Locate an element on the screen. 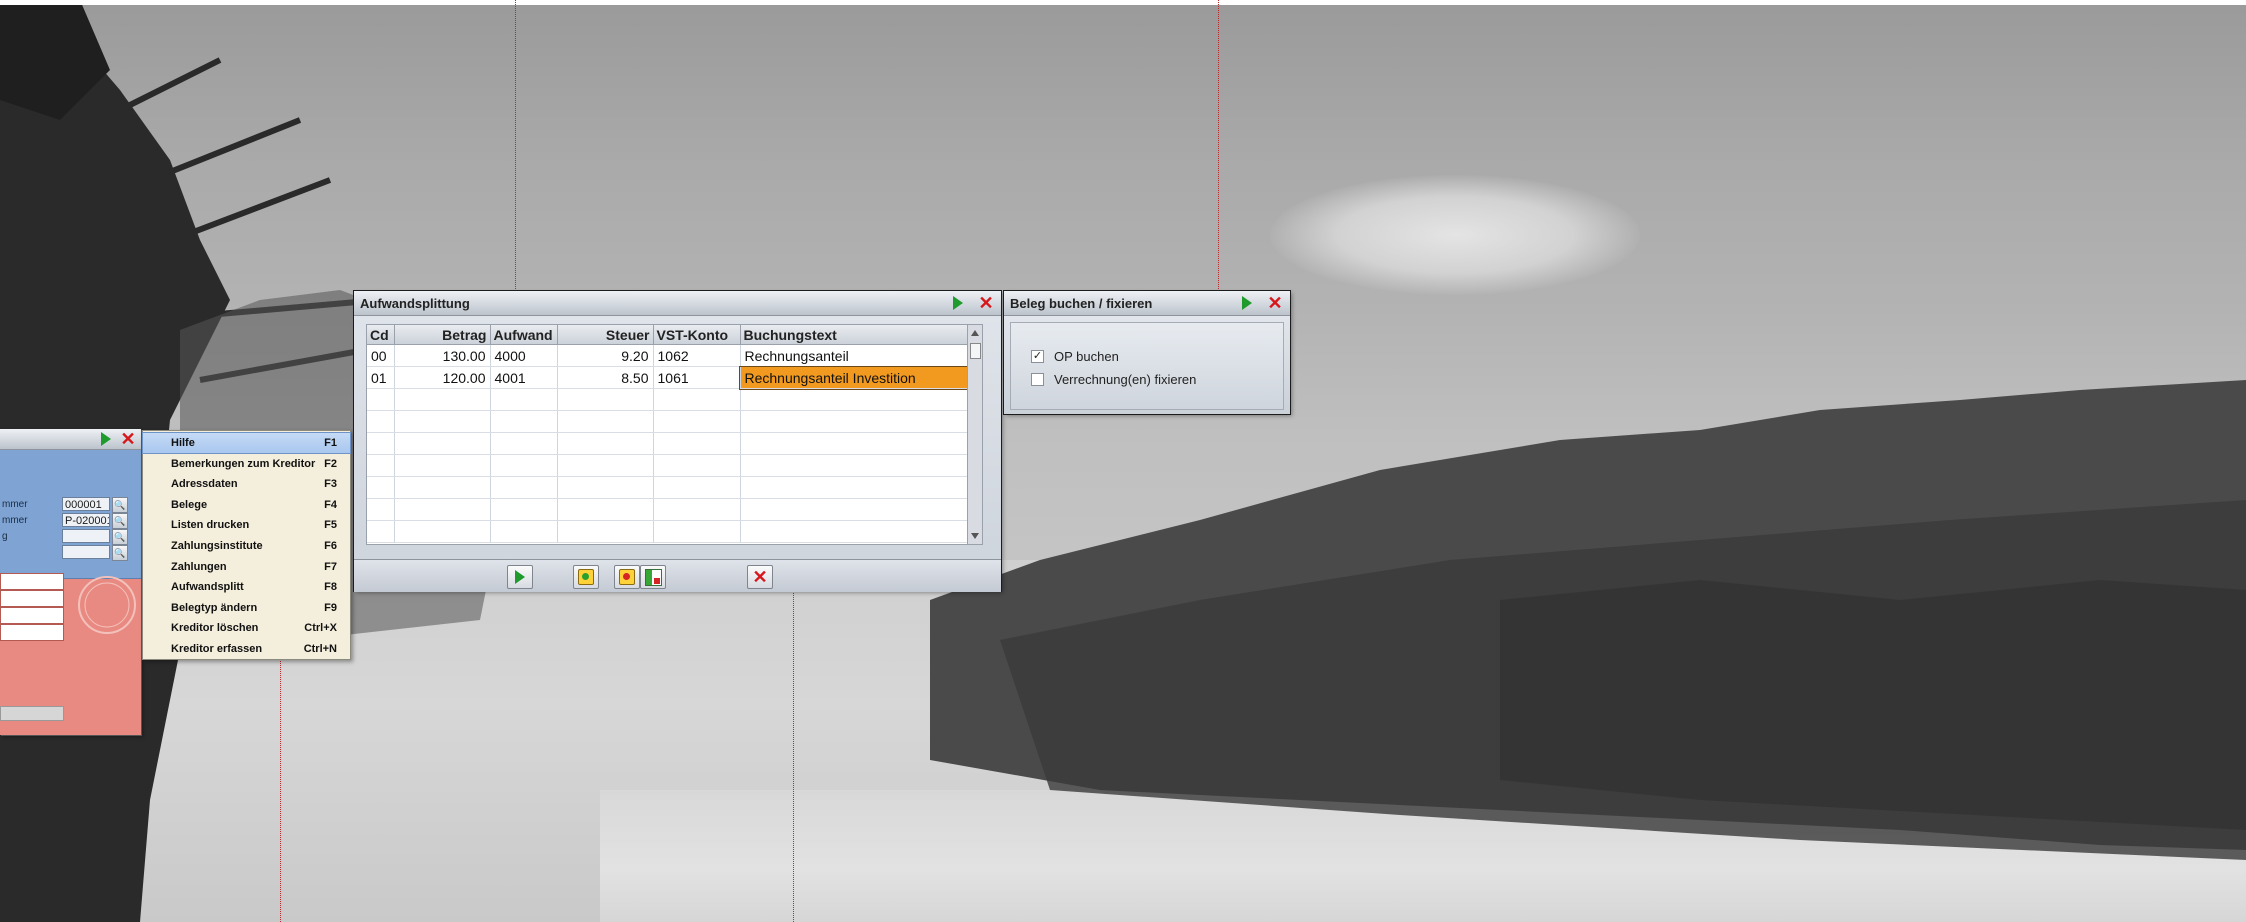 This screenshot has height=922, width=2246. cell-cd: 01 is located at coordinates (381, 377).